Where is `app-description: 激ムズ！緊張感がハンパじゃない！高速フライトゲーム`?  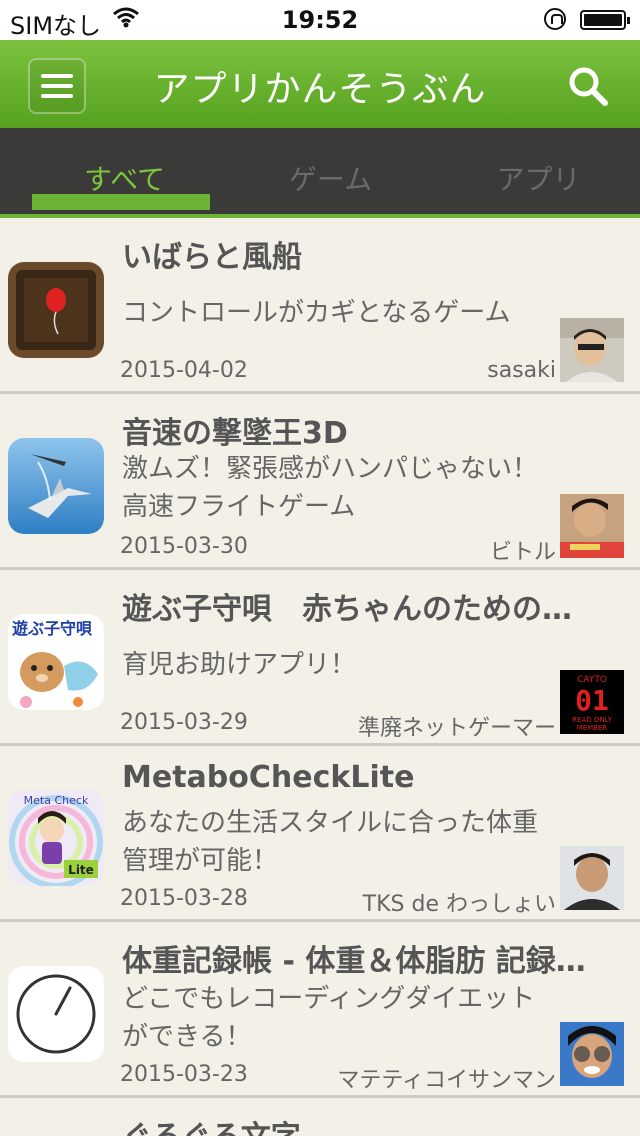
app-description: 激ムズ！緊張感がハンパじゃない！高速フライトゲーム is located at coordinates (330, 488).